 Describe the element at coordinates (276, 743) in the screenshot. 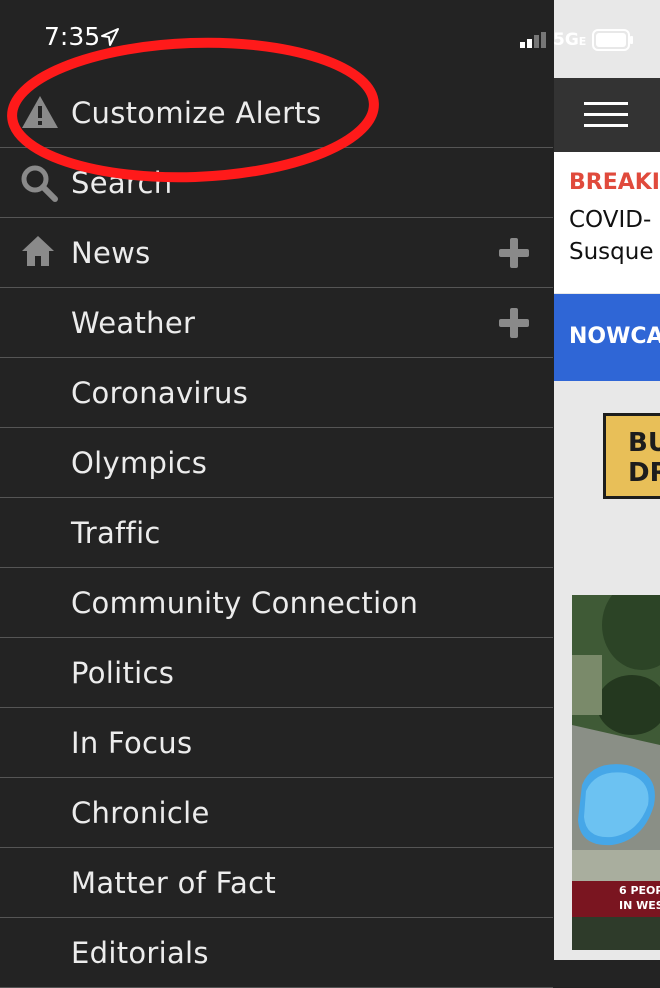

I see `menu-item-in-focus: In Focus` at that location.